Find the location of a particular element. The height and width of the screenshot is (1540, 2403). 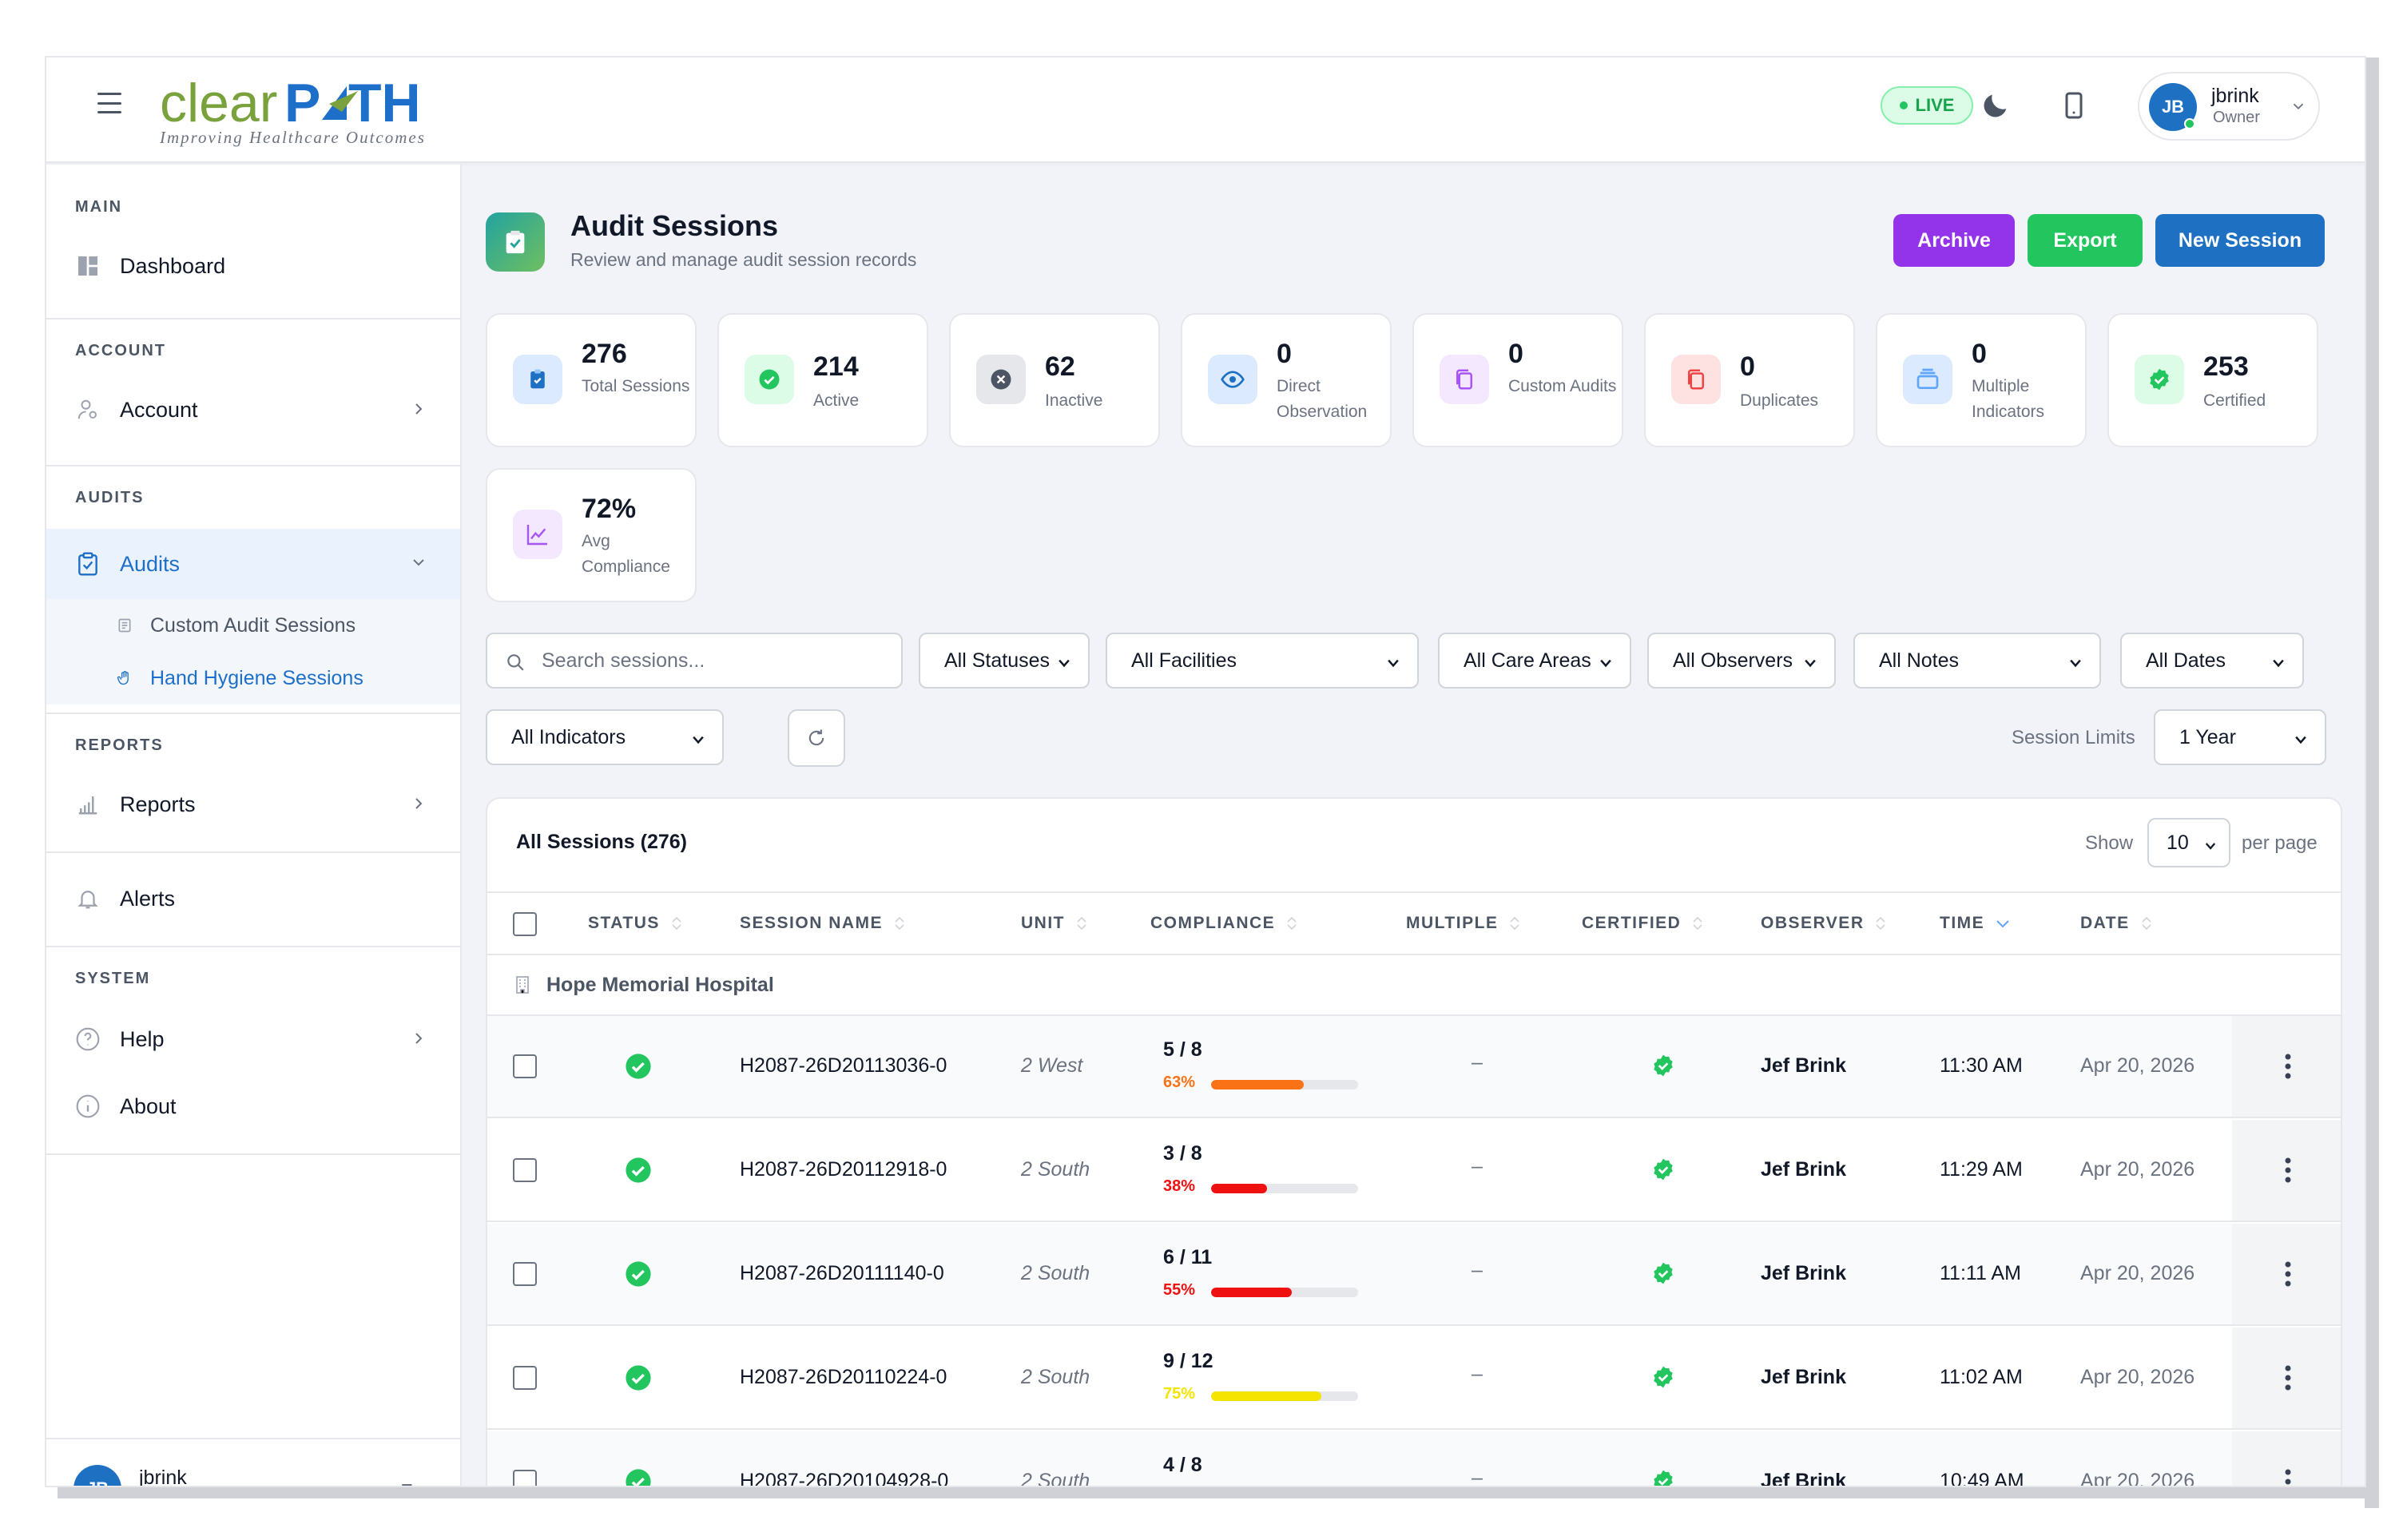

column-header-status: STATUS is located at coordinates (635, 923).